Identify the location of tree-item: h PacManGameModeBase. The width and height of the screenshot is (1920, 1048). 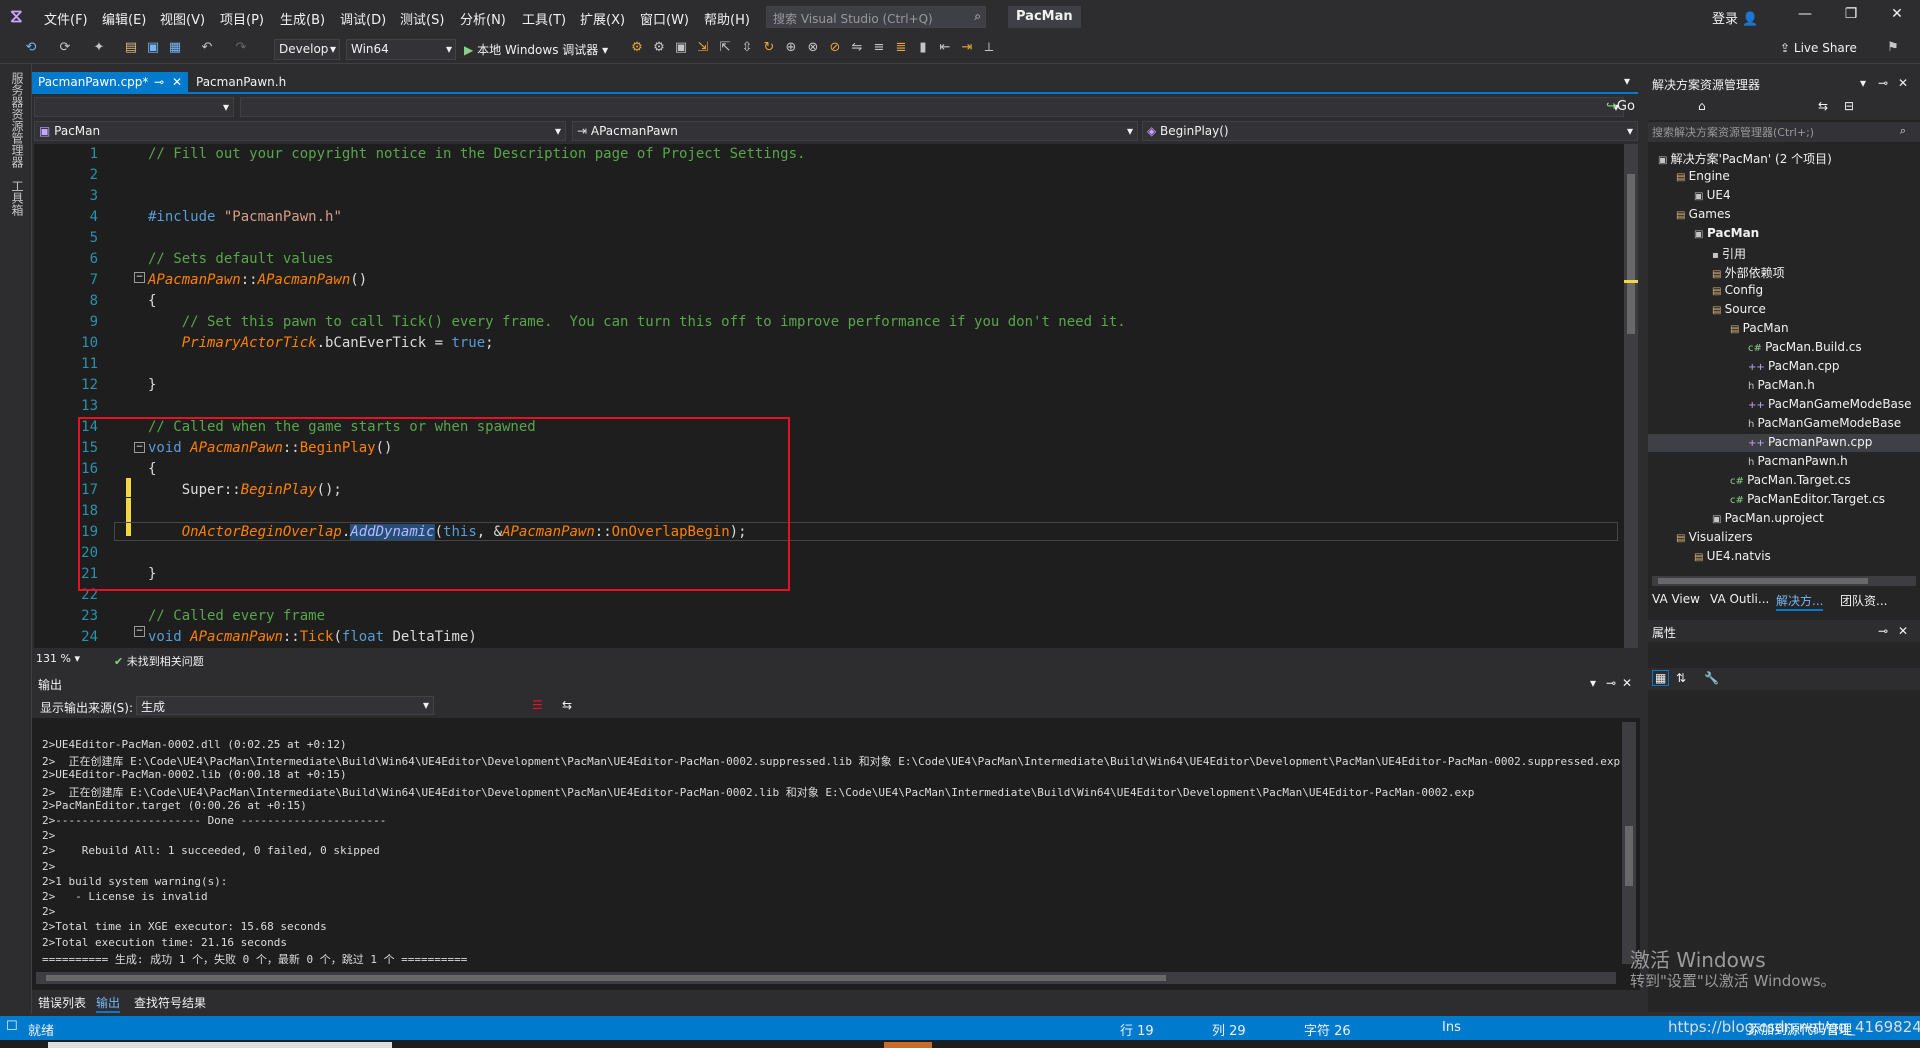
(1824, 423).